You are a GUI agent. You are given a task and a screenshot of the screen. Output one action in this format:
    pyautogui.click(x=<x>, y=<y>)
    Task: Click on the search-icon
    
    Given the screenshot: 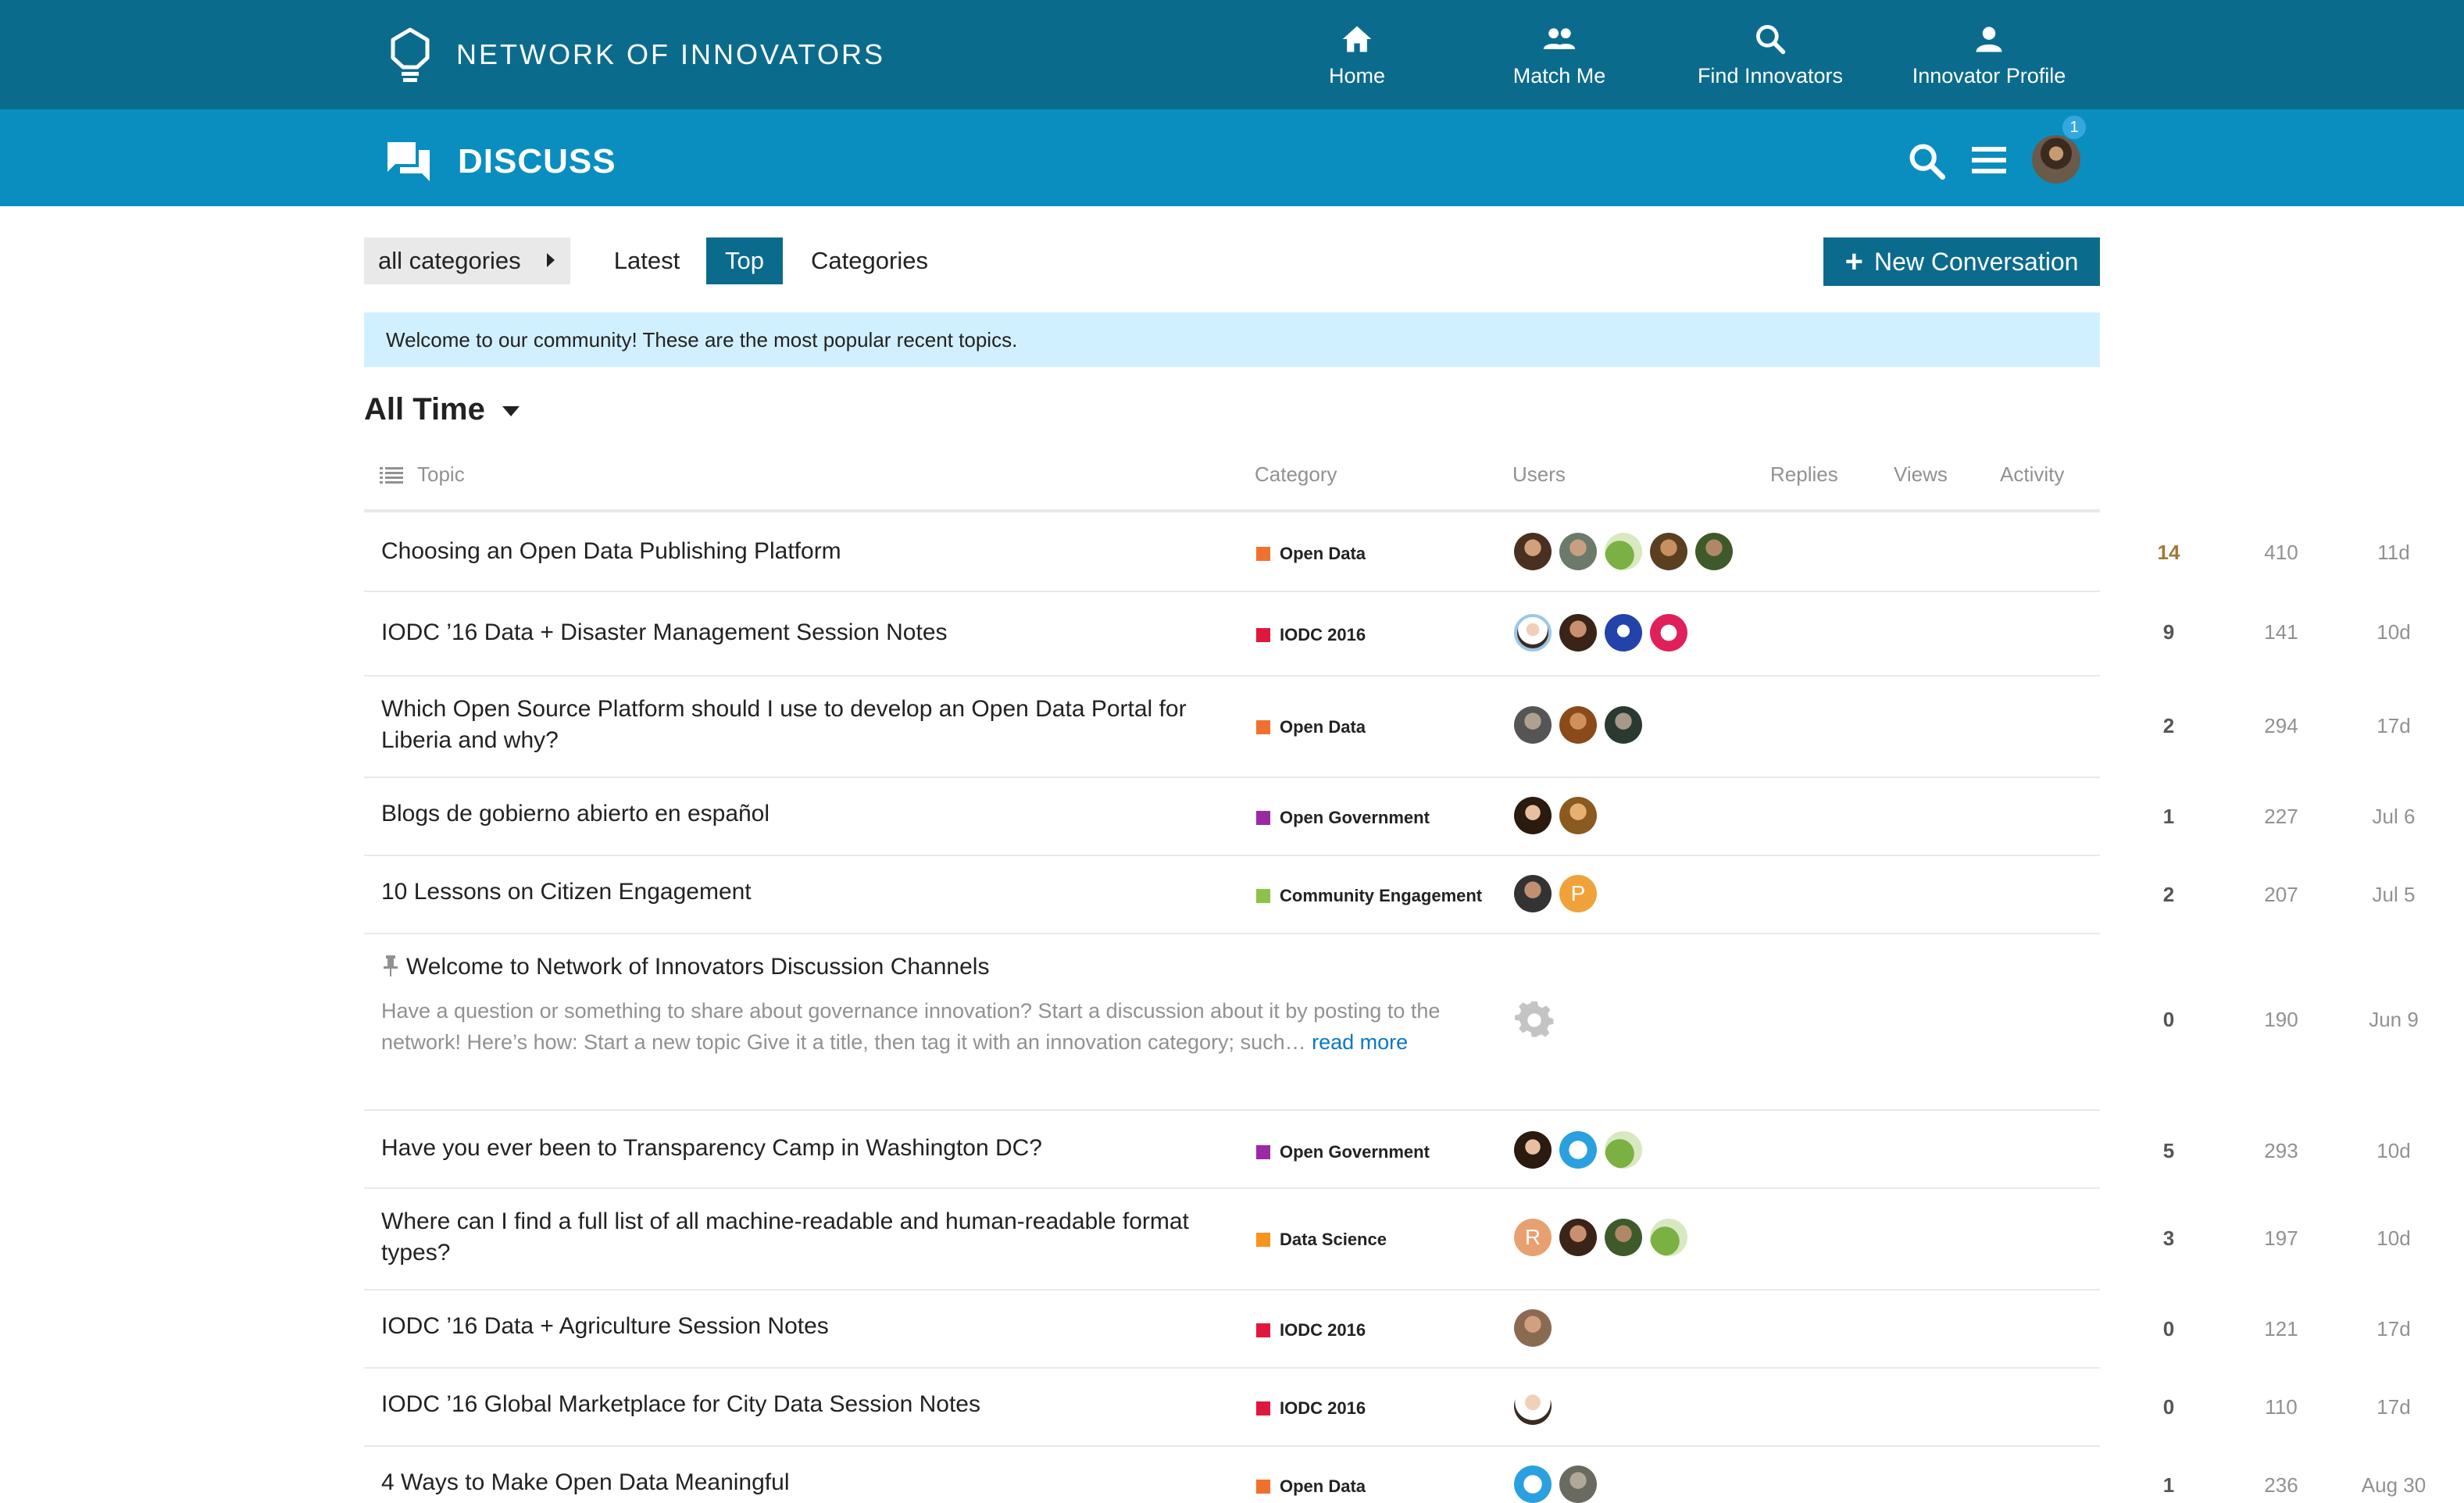 What is the action you would take?
    pyautogui.click(x=1926, y=161)
    